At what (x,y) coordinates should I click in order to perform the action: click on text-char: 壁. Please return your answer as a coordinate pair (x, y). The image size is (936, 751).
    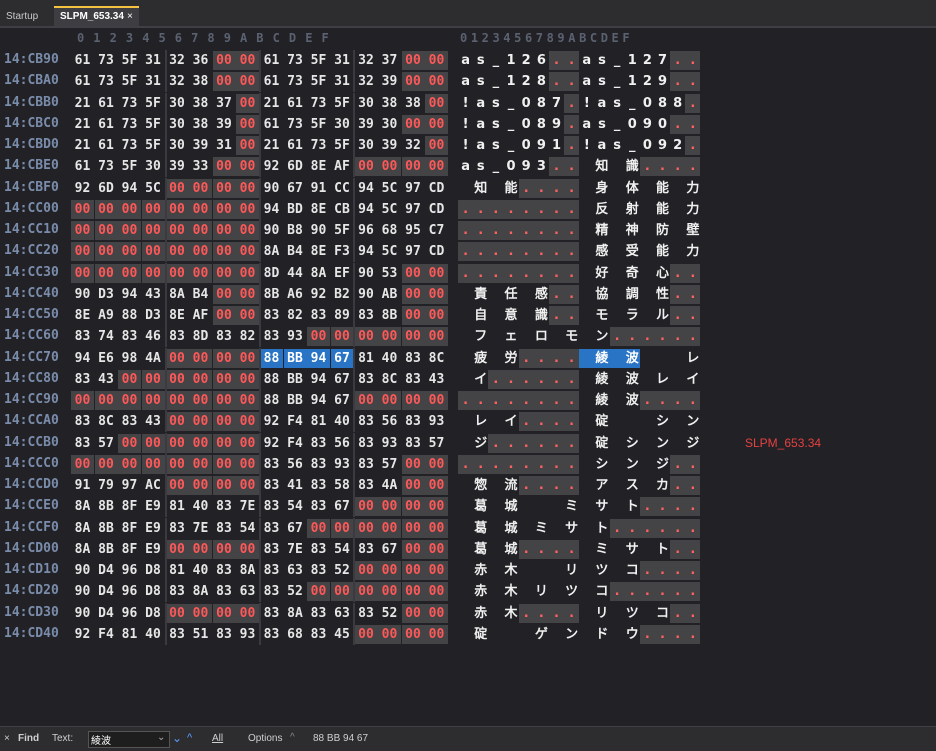
    Looking at the image, I should click on (692, 230).